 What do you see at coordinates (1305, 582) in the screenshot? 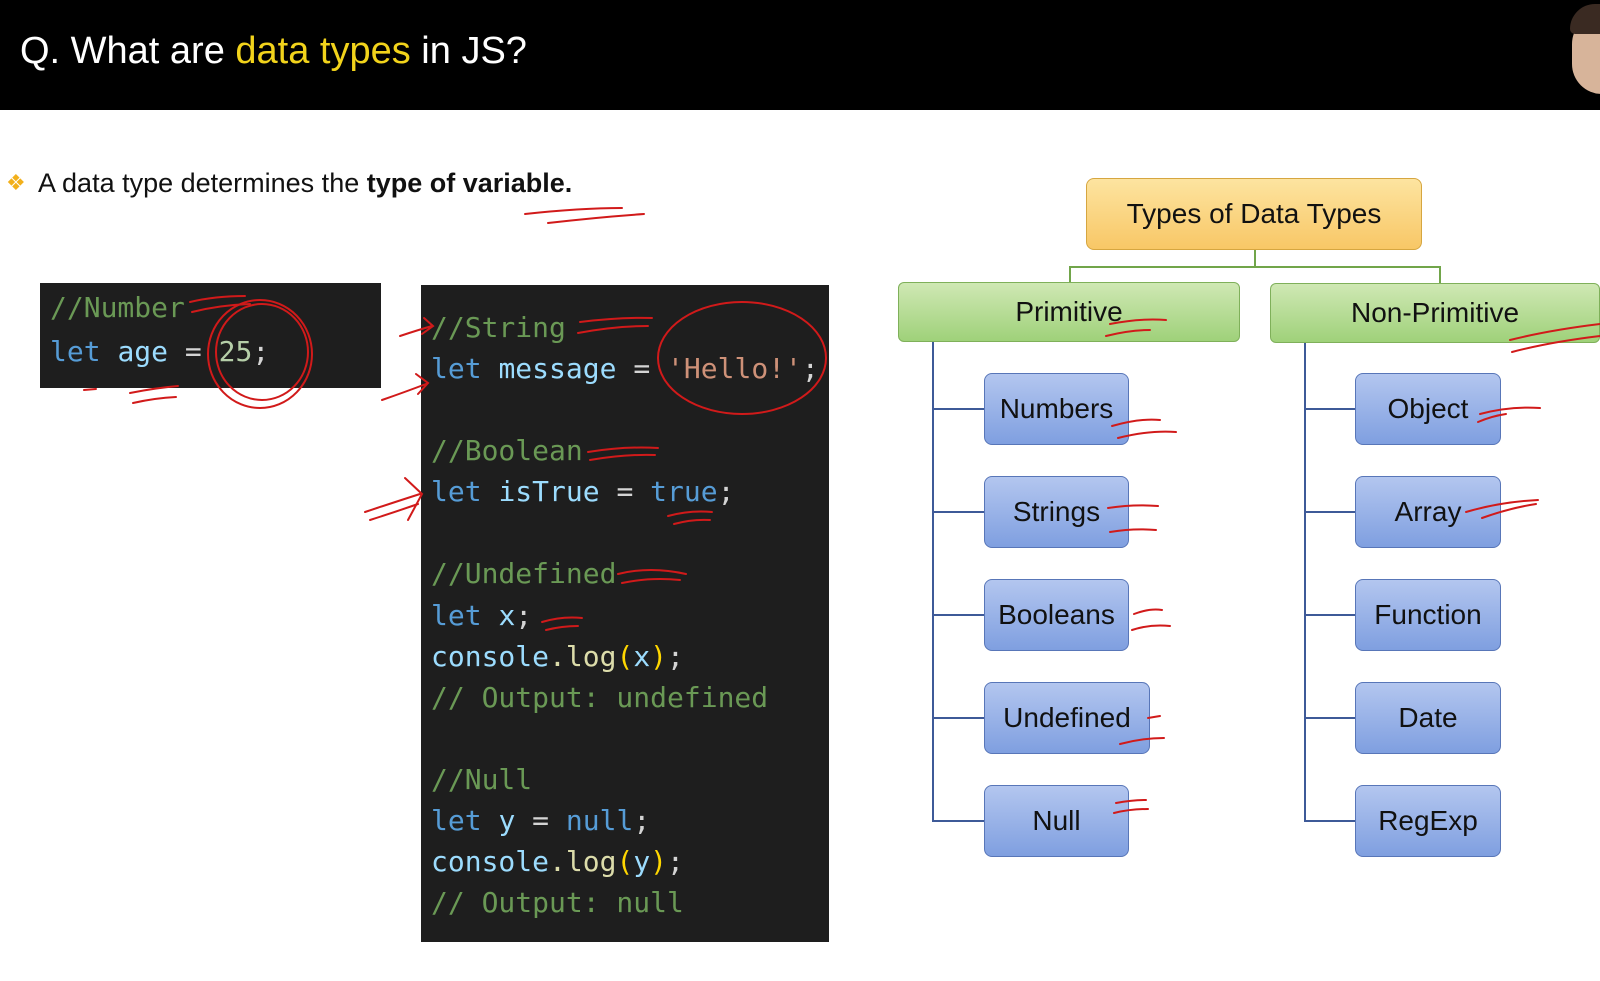
I see `connector-non-primitive-spine` at bounding box center [1305, 582].